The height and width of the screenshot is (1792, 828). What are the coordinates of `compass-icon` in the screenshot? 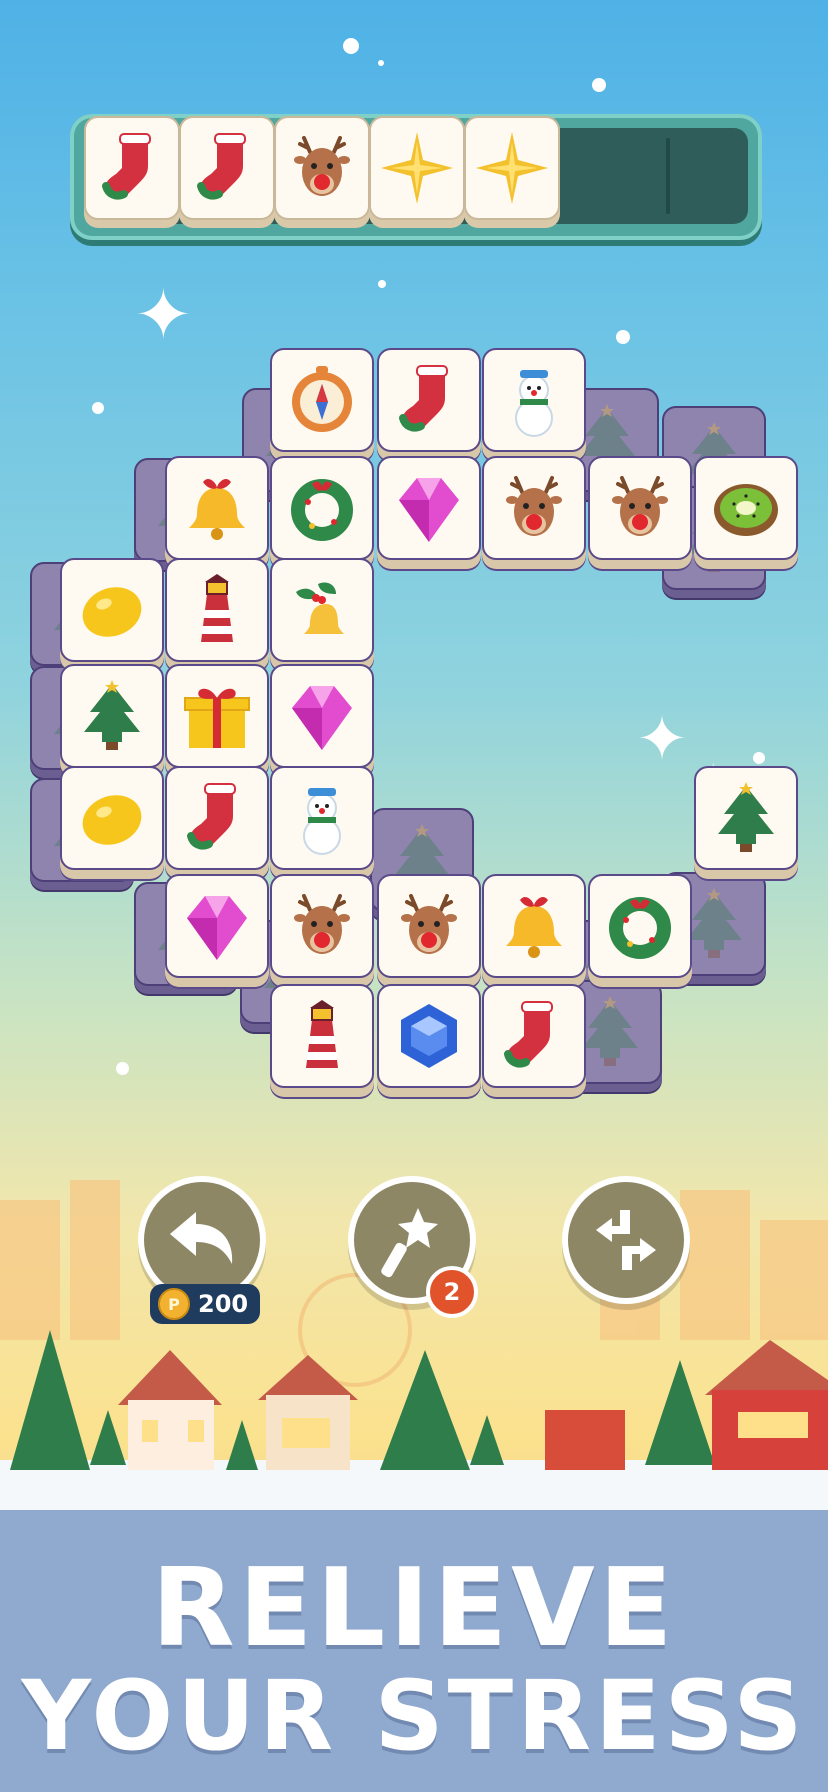 It's located at (322, 399).